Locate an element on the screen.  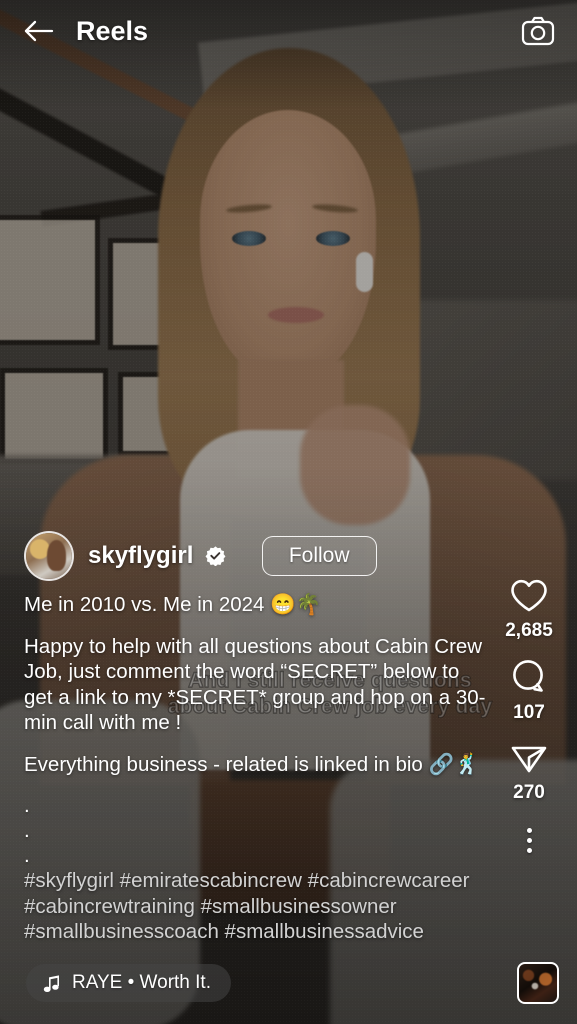
hashtag-line-3: #smallbusinesscoach #smallbusinessadvice is located at coordinates (224, 931).